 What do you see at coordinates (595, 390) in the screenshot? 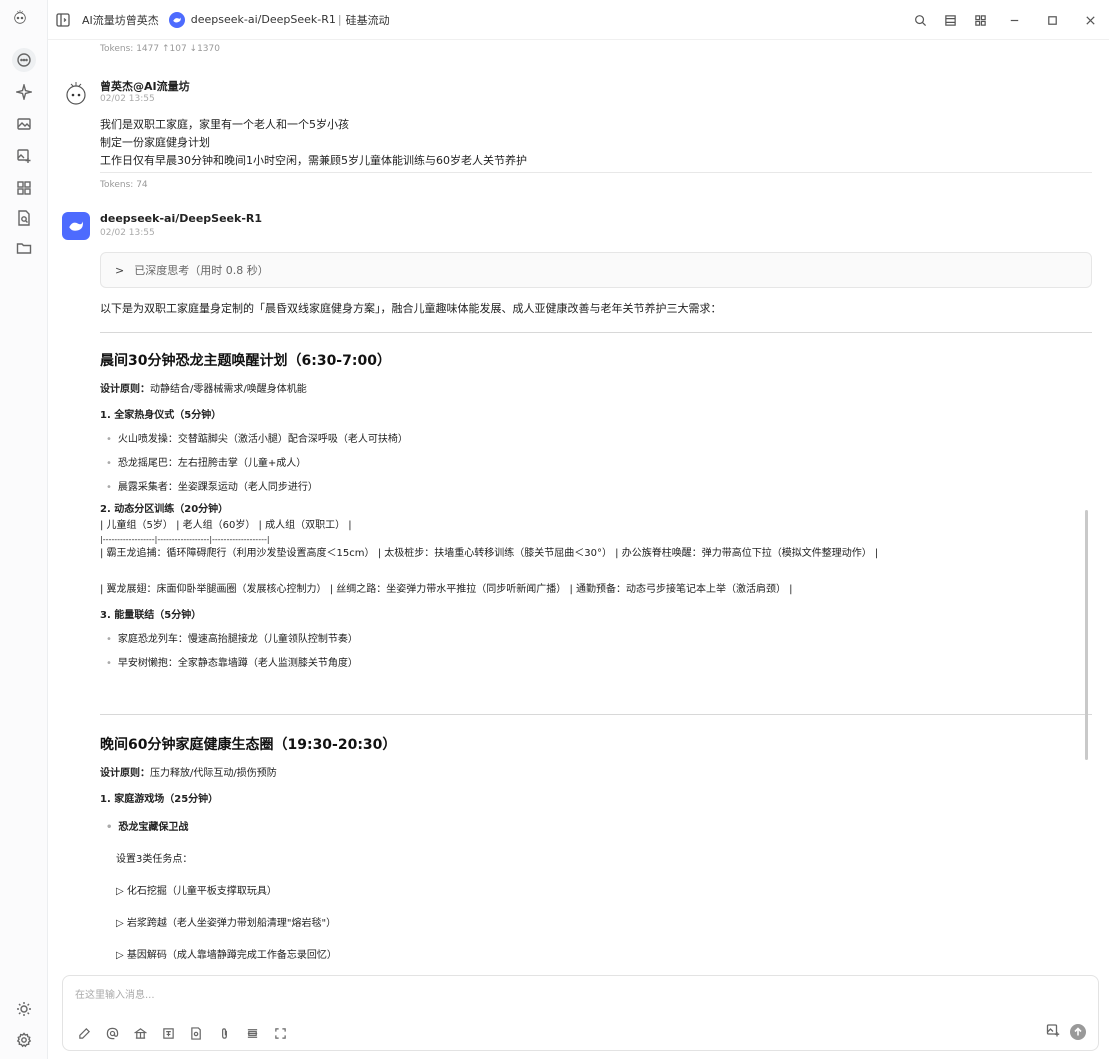
I see `morning-principle: 设计原则：动静结合/零器械需求/唤醒身体机能` at bounding box center [595, 390].